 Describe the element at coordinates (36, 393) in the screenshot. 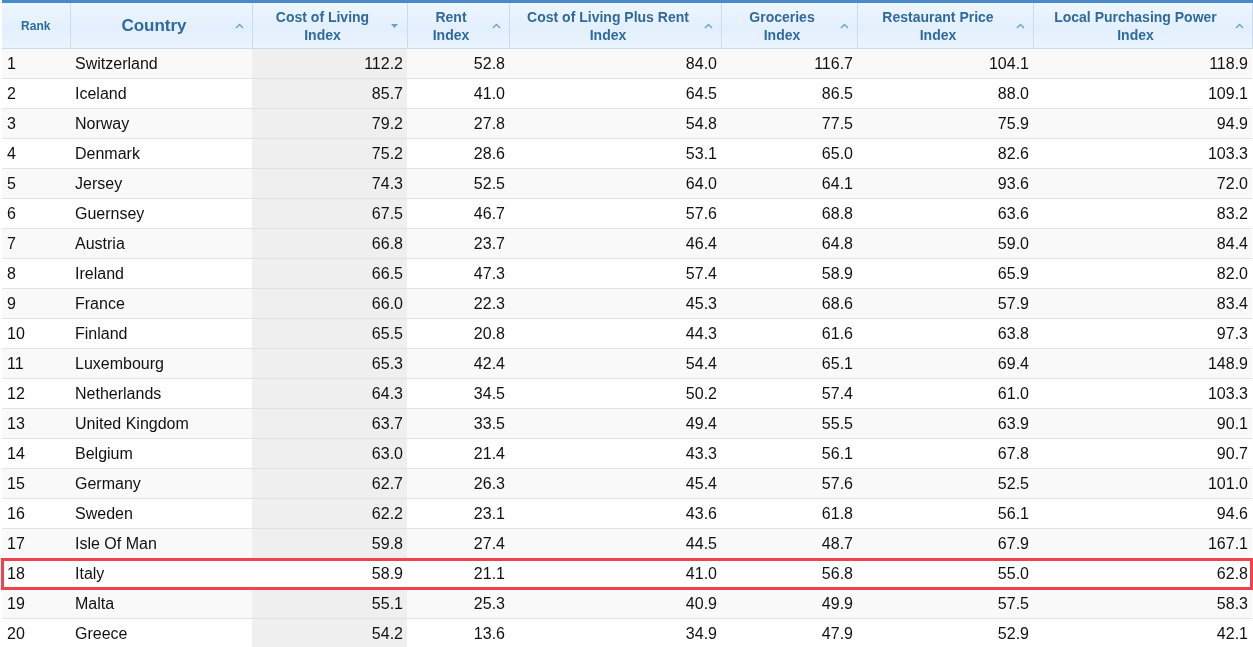

I see `table-cell: 12` at that location.